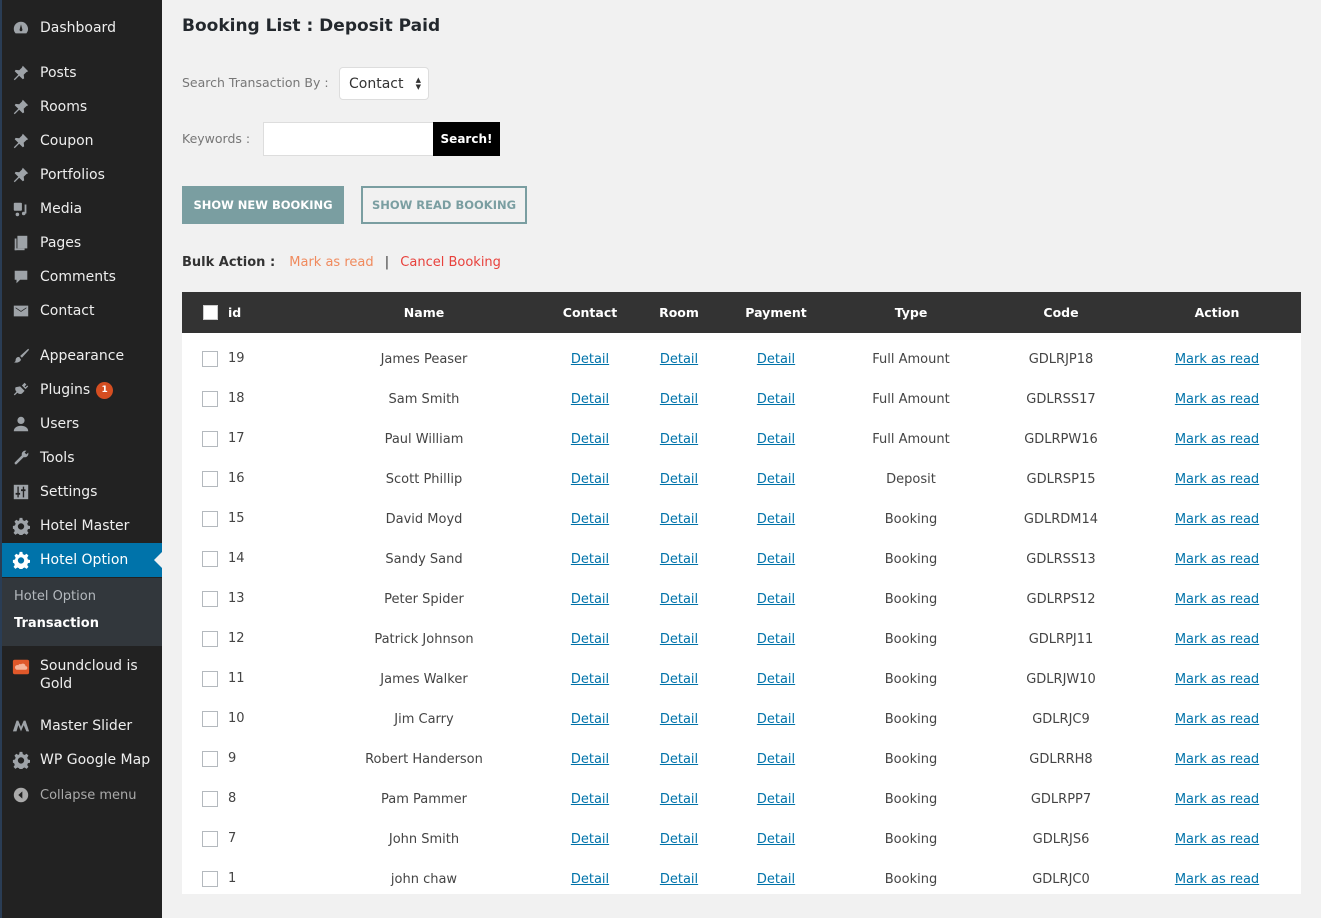 This screenshot has width=1321, height=918. Describe the element at coordinates (82, 243) in the screenshot. I see `sidebar-item-pages: Pages` at that location.